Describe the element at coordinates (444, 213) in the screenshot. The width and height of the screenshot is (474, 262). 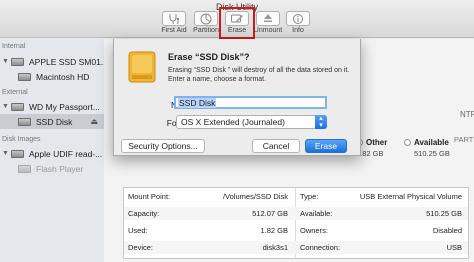
I see `info-value: 510.25 GB` at that location.